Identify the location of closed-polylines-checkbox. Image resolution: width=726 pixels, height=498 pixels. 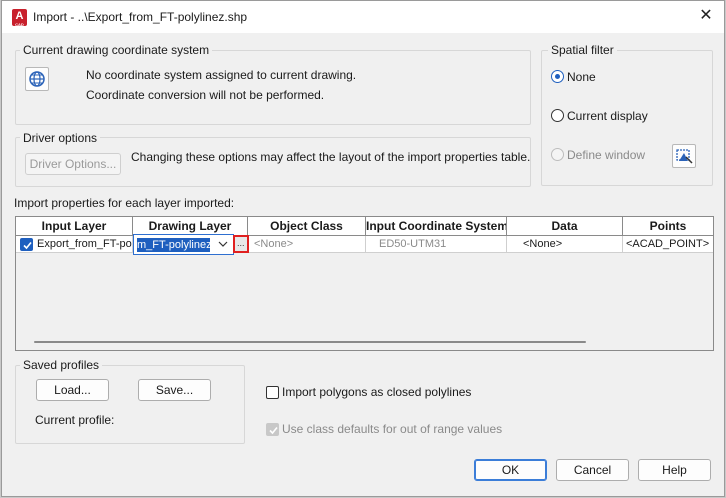
(272, 392).